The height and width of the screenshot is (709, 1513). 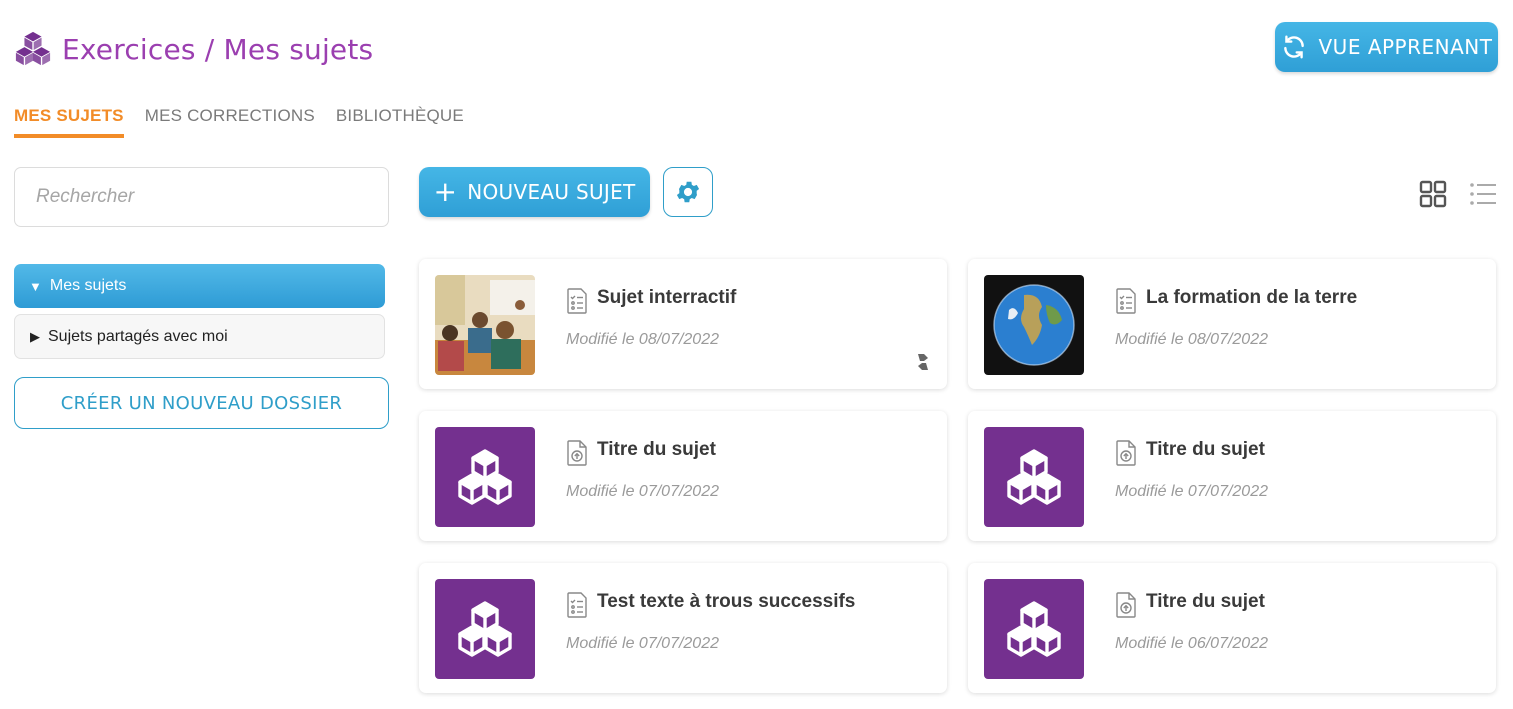 What do you see at coordinates (88, 285) in the screenshot?
I see `folder-label: Mes sujets` at bounding box center [88, 285].